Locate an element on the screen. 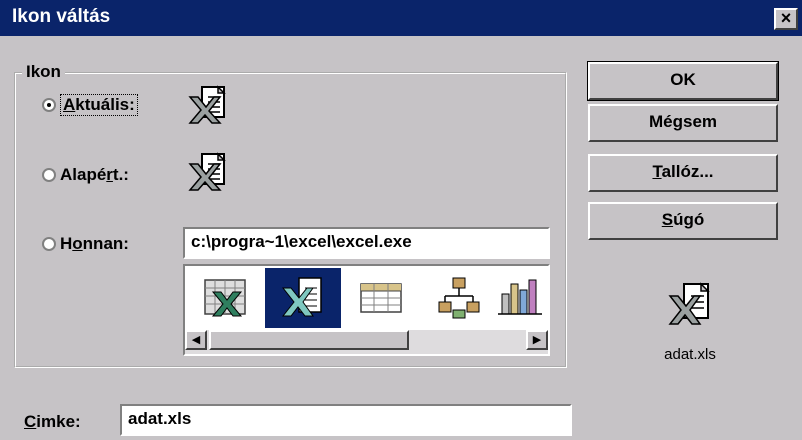 Image resolution: width=802 pixels, height=440 pixels. radio-default: Alapért.: is located at coordinates (85, 175).